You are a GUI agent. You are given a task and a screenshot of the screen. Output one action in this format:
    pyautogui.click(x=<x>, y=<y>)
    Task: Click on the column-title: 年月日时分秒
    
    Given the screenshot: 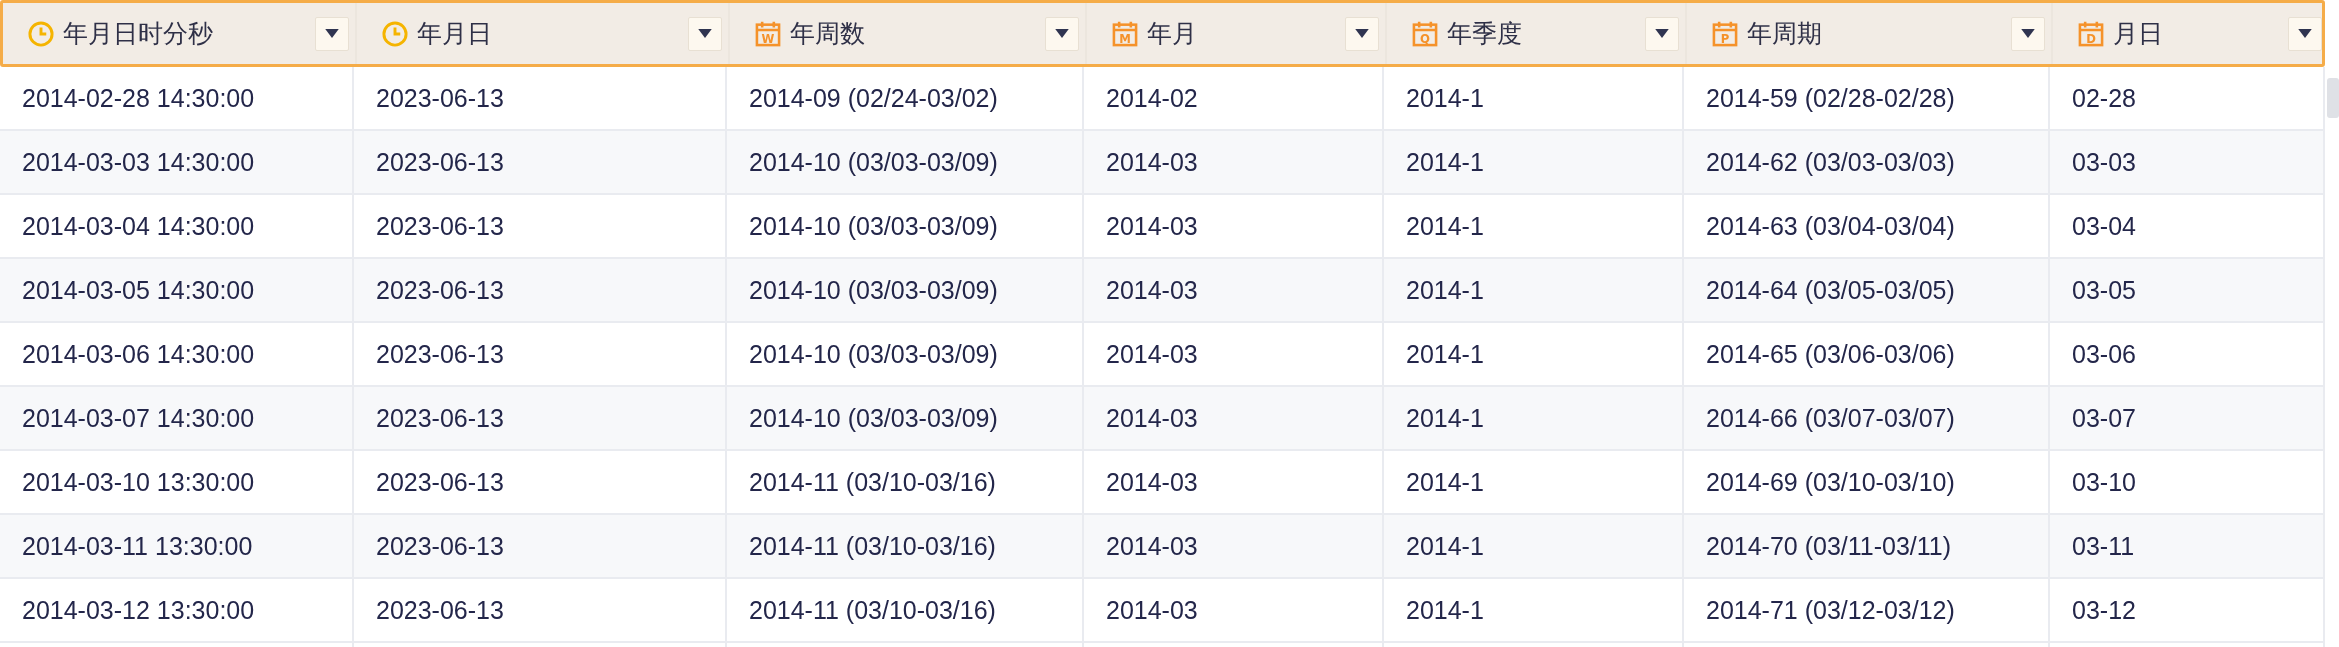 What is the action you would take?
    pyautogui.click(x=138, y=34)
    